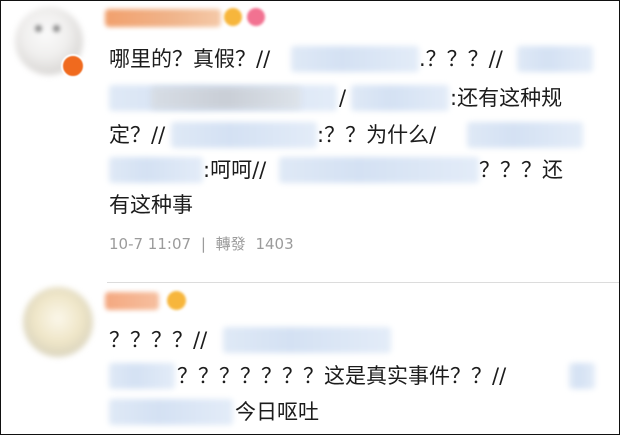 This screenshot has height=435, width=620. I want to click on comment-text: /, so click(343, 98).